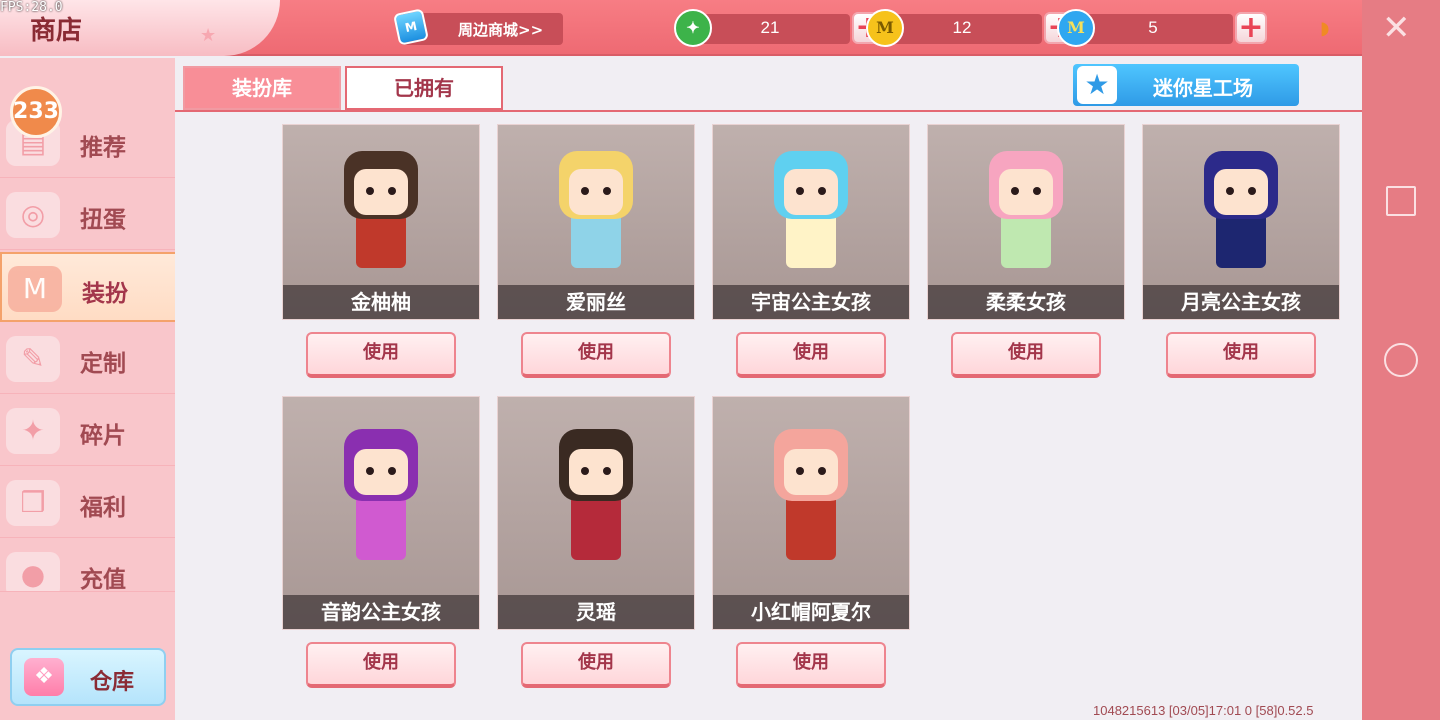 The image size is (1440, 720). I want to click on star-icon: ★, so click(1097, 85).